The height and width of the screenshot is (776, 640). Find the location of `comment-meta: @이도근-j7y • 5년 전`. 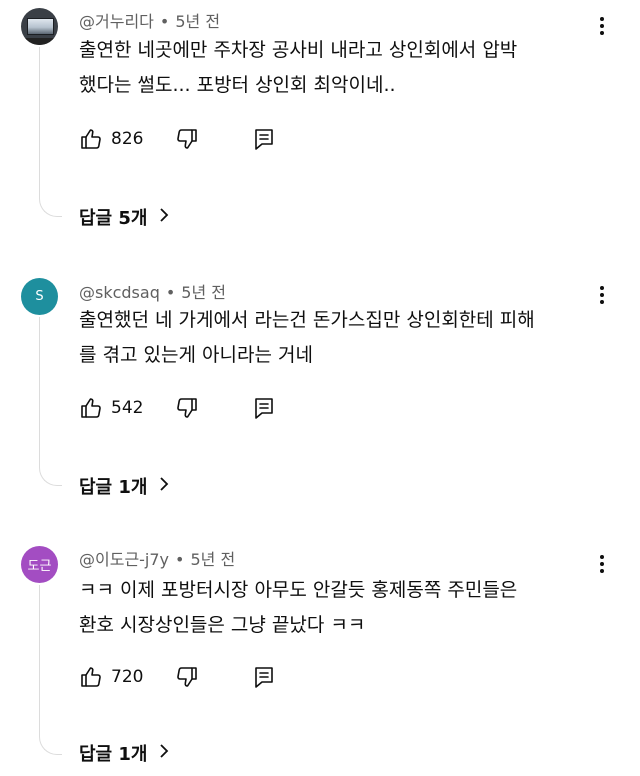

comment-meta: @이도근-j7y • 5년 전 is located at coordinates (157, 559).